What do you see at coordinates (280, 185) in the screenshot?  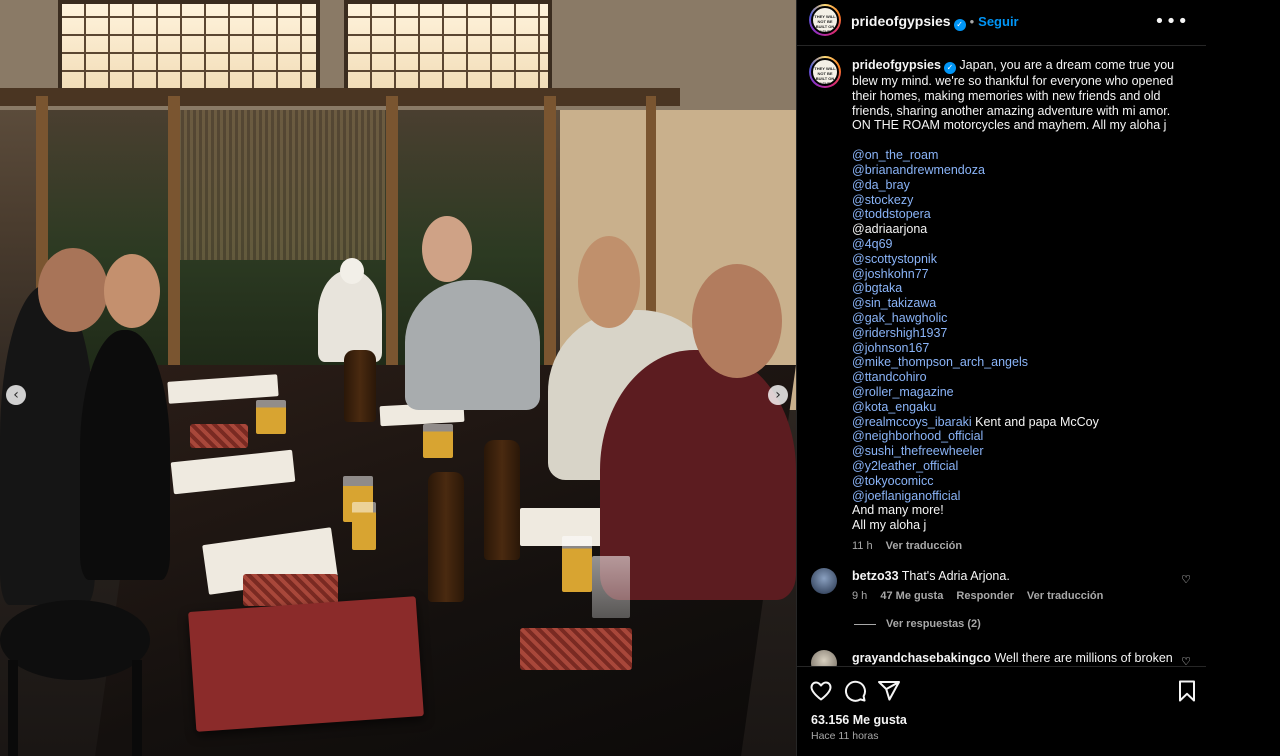 I see `photo-bamboo-screen` at bounding box center [280, 185].